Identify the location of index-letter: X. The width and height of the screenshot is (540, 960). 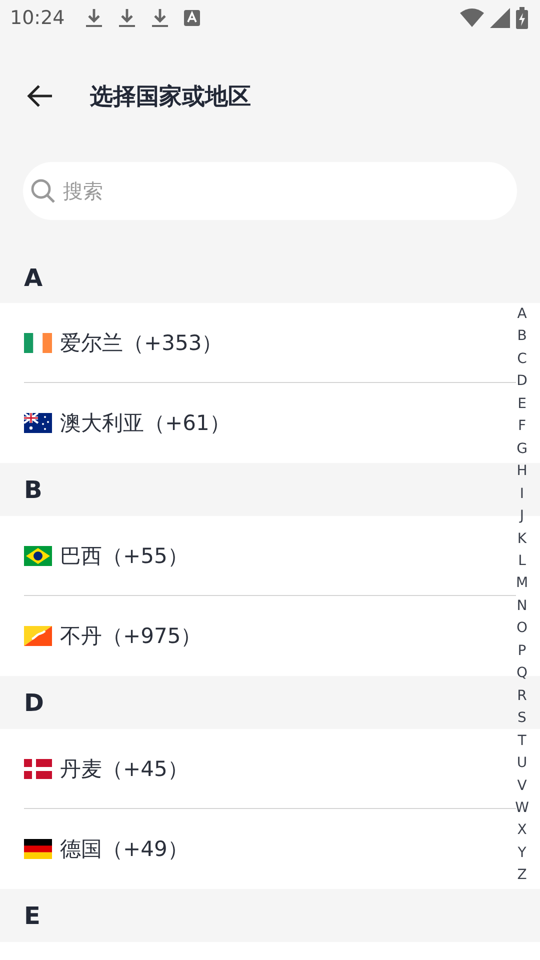
(522, 830).